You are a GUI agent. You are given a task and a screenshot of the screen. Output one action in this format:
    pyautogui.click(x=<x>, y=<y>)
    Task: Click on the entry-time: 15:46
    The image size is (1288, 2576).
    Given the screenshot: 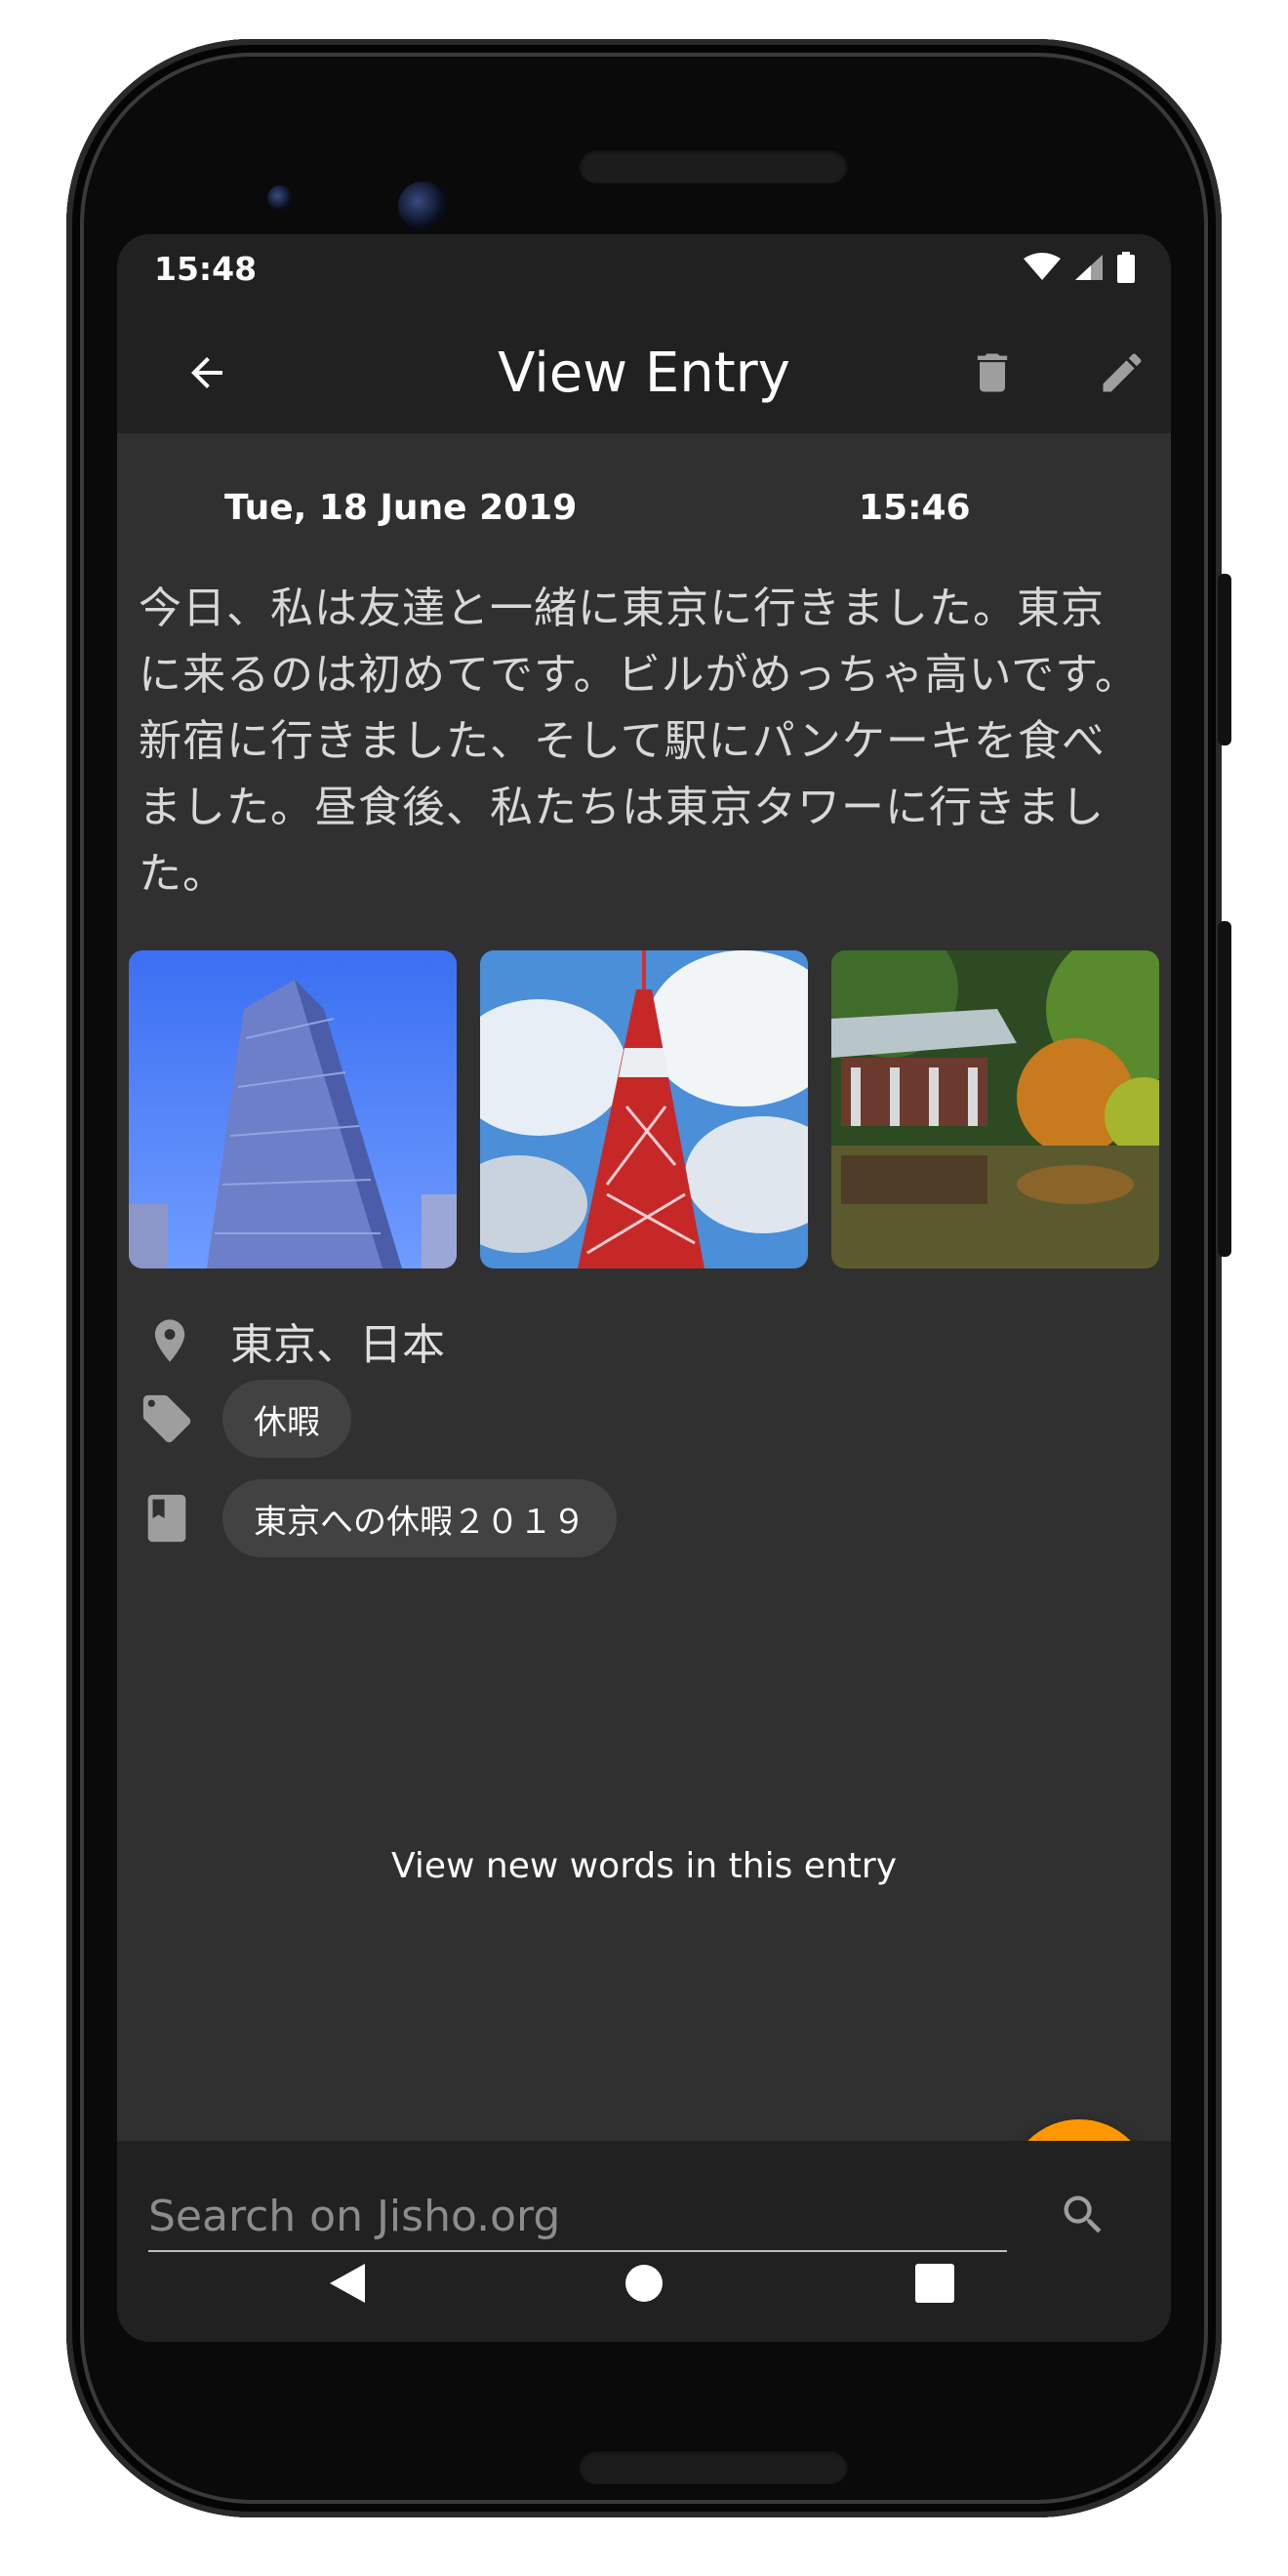 What is the action you would take?
    pyautogui.click(x=915, y=508)
    